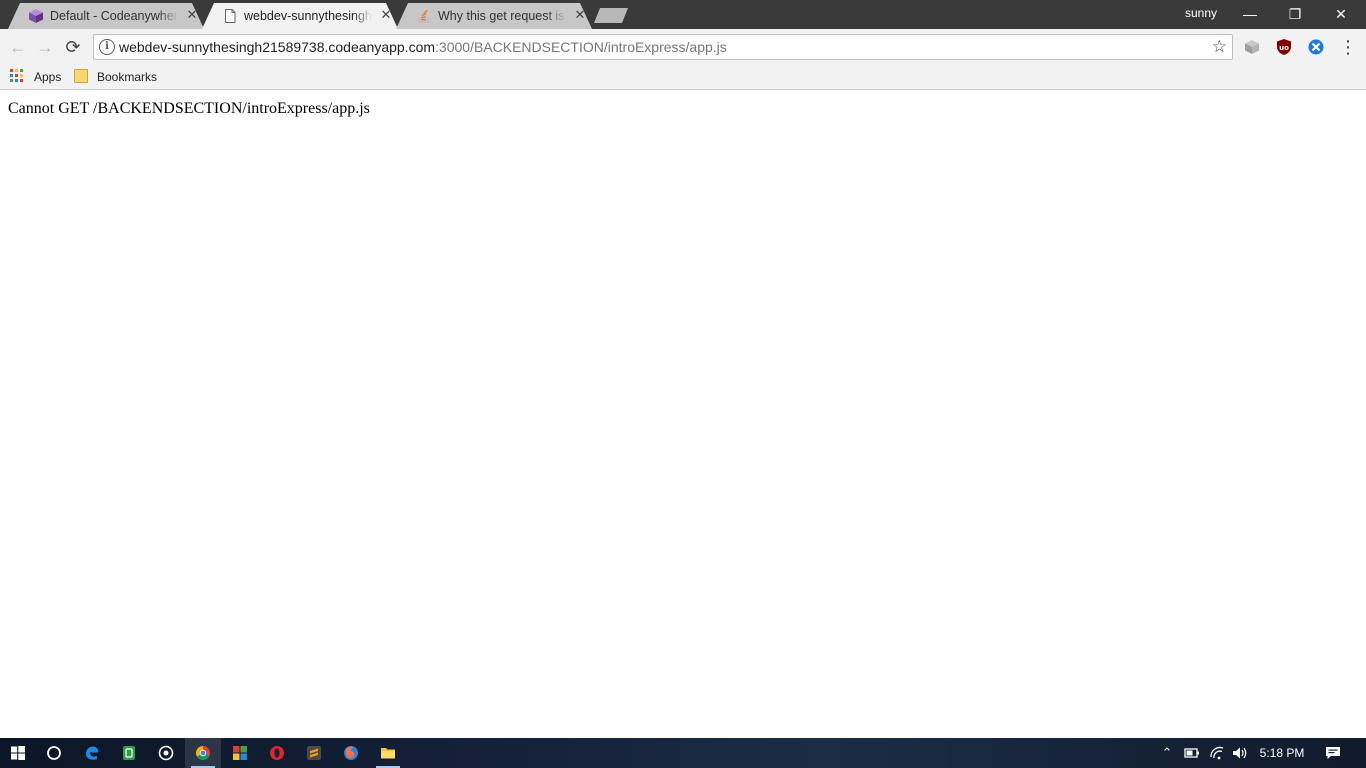  I want to click on close-window-button: ✕, so click(1341, 14).